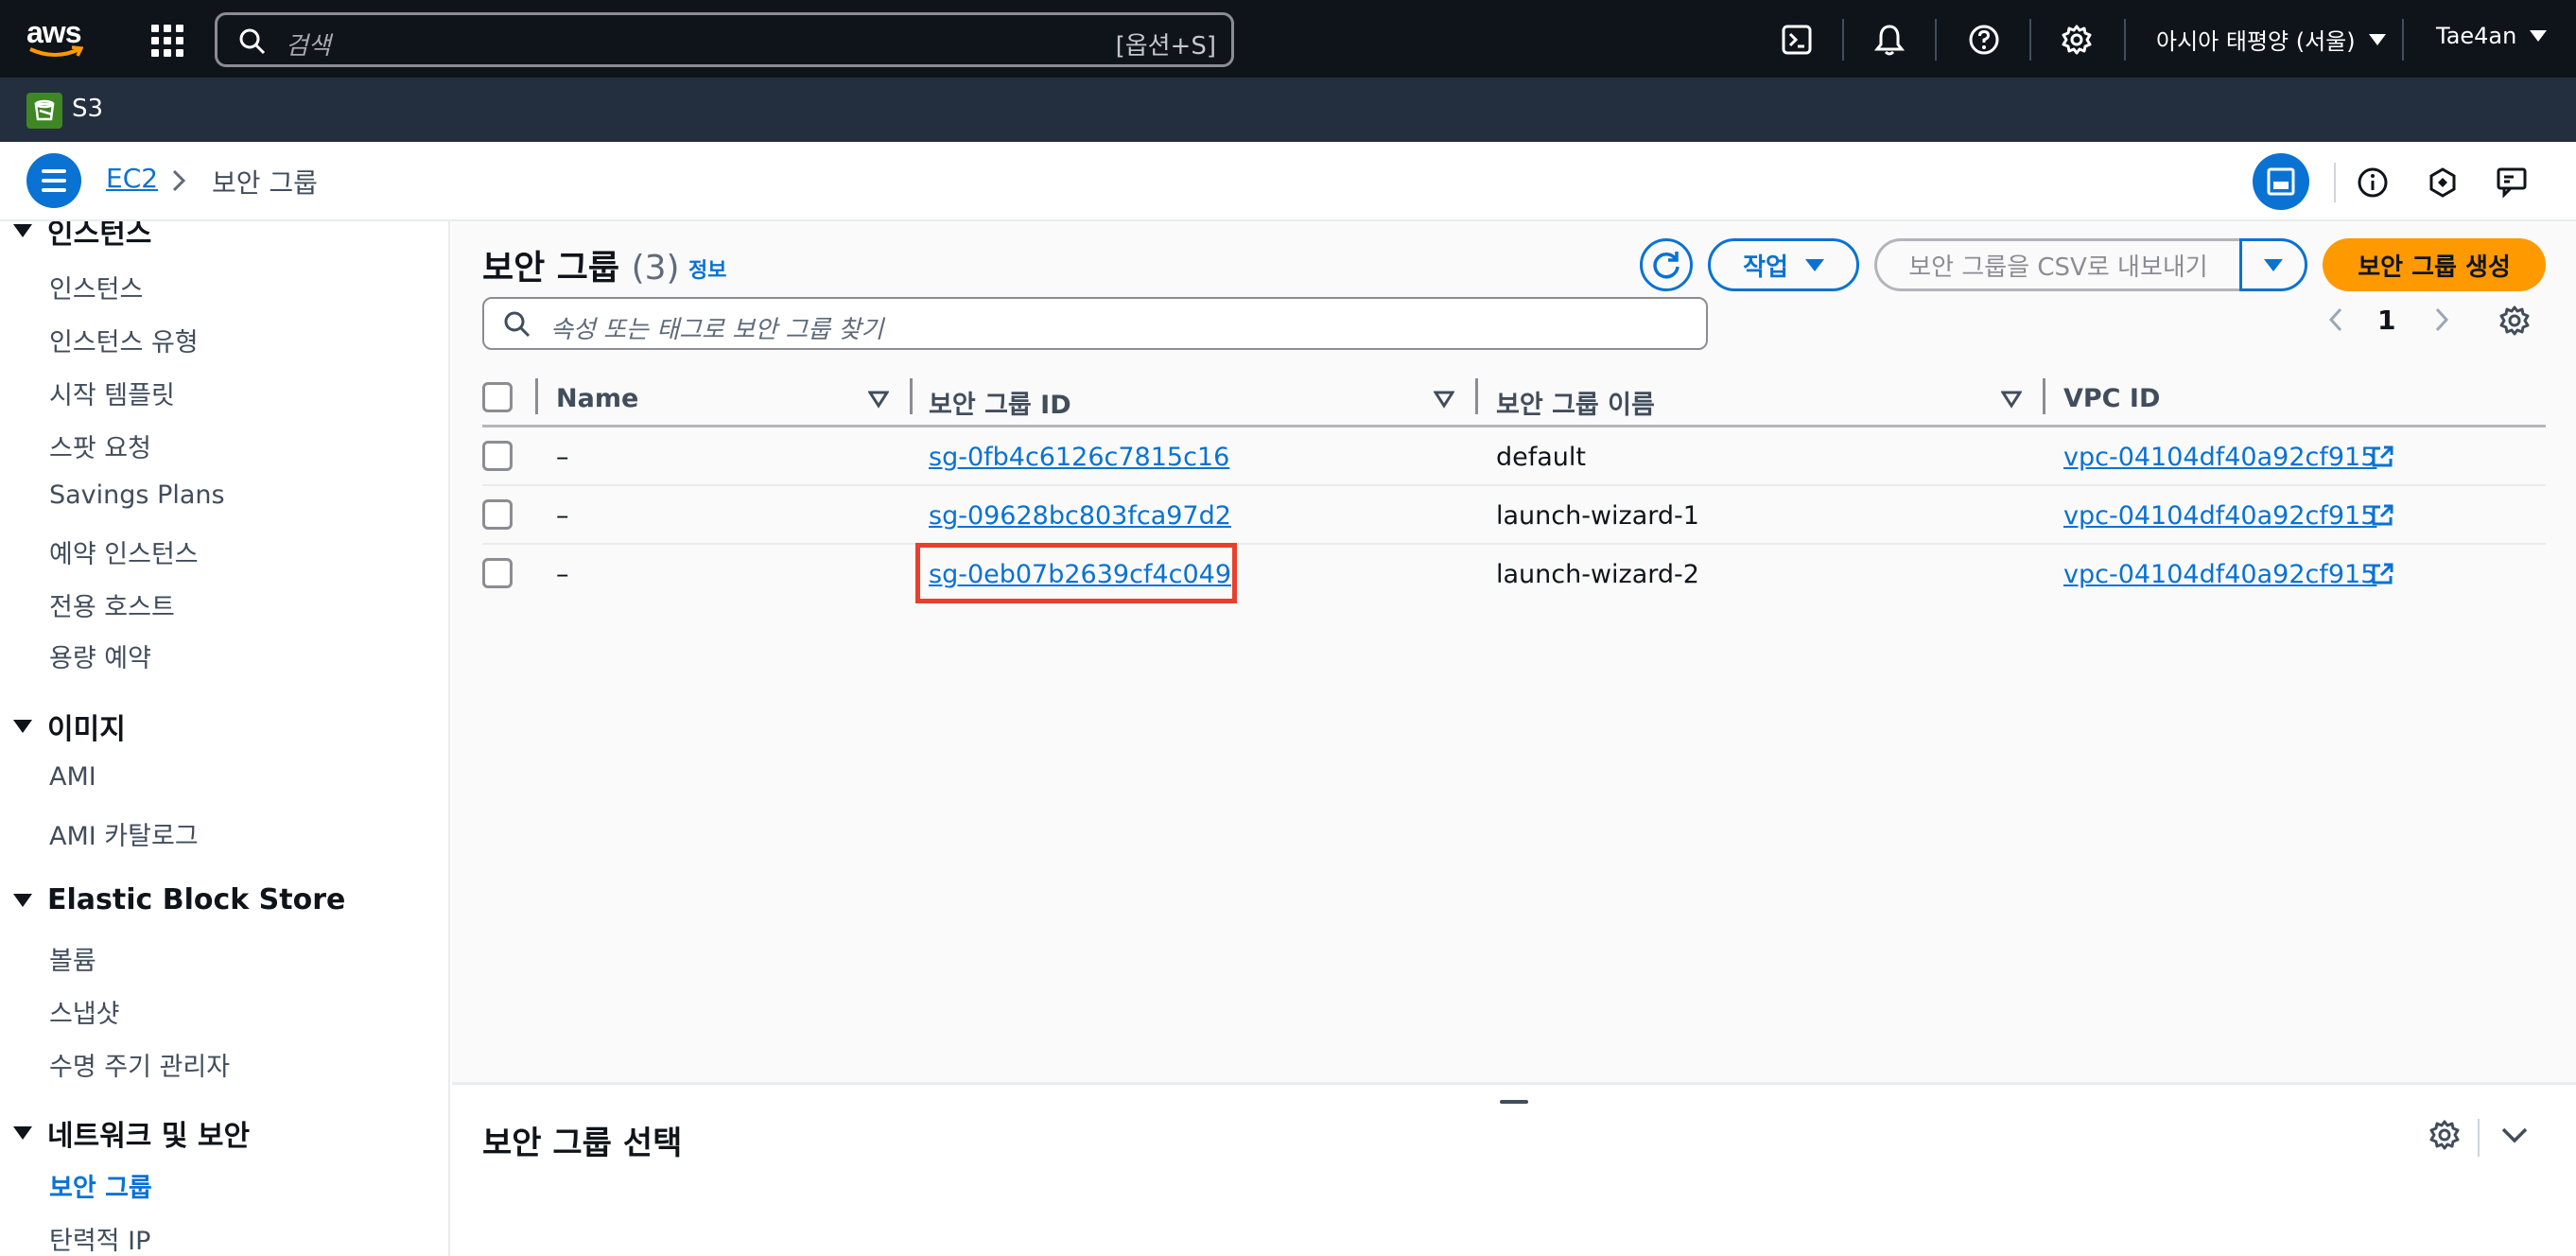  What do you see at coordinates (137, 495) in the screenshot?
I see `nav-item-savings-plans: Savings Plans` at bounding box center [137, 495].